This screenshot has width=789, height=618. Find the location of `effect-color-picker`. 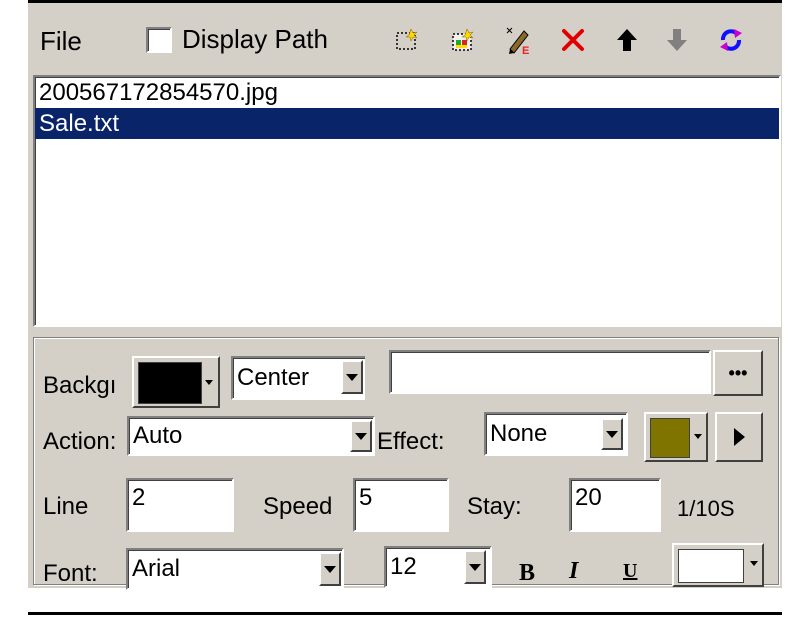

effect-color-picker is located at coordinates (676, 437).